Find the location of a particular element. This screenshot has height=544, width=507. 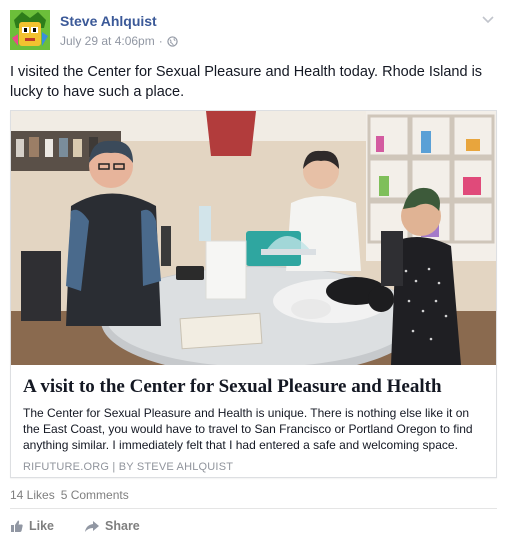

like-button: Like is located at coordinates (32, 526).